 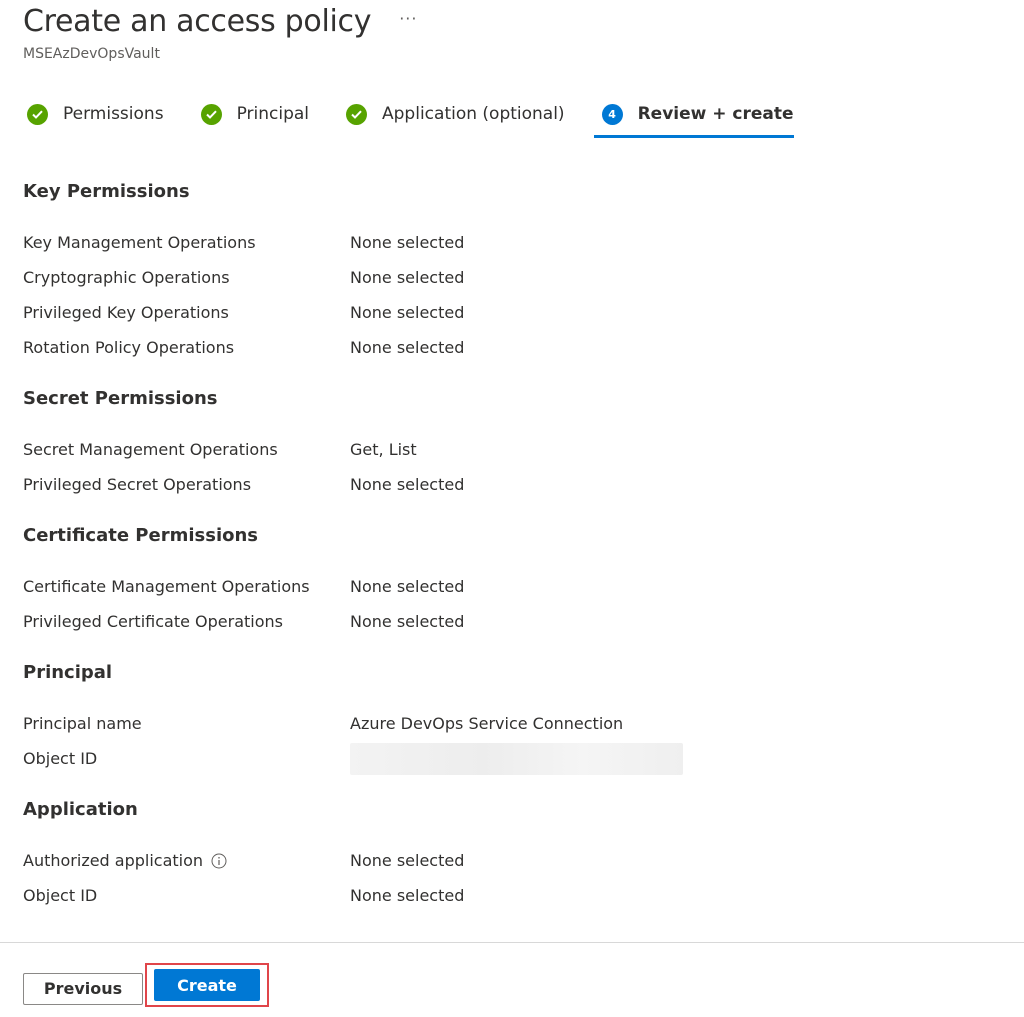 What do you see at coordinates (197, 21) in the screenshot?
I see `page-title: Create an access policy` at bounding box center [197, 21].